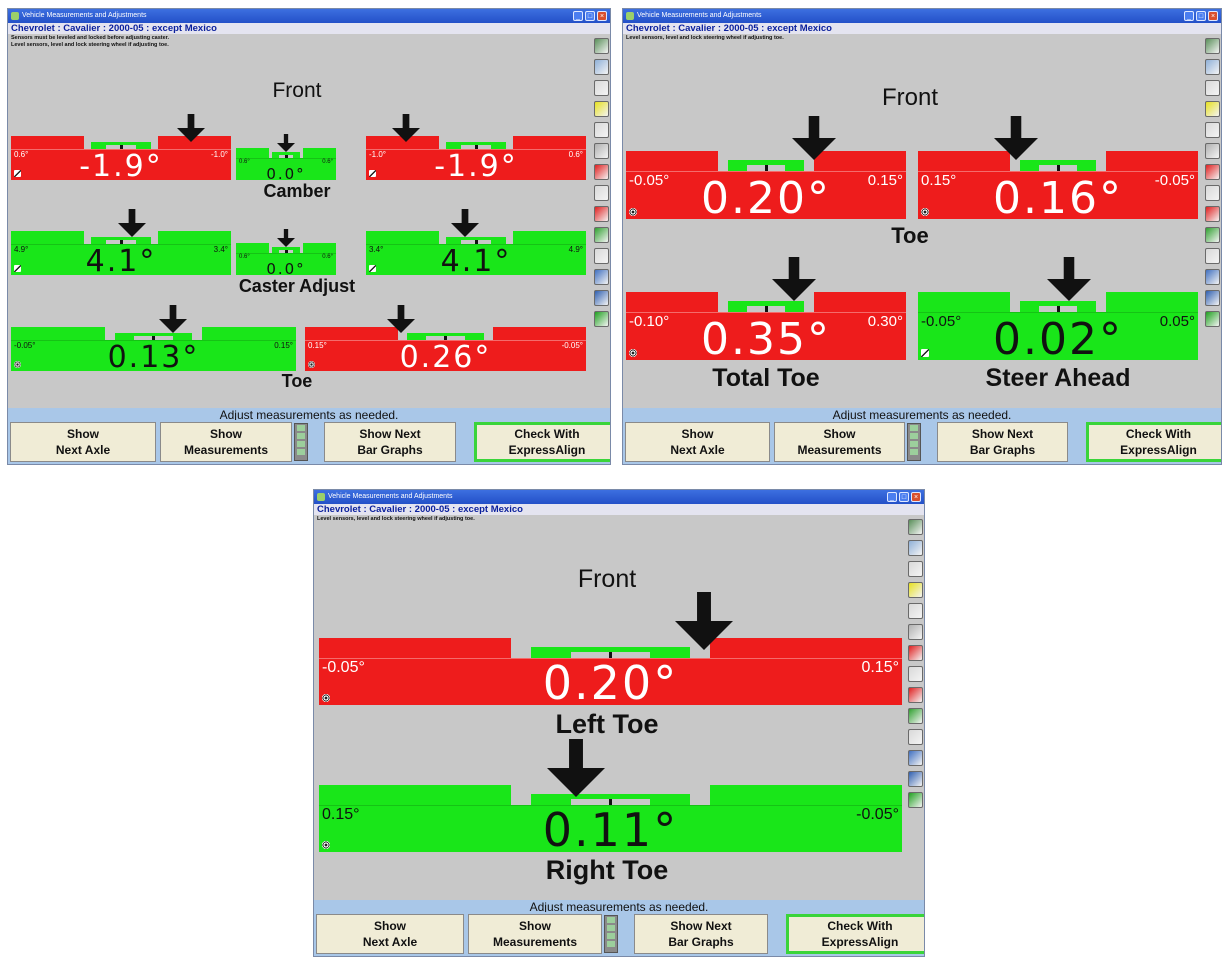  Describe the element at coordinates (607, 579) in the screenshot. I see `axle-label: Front` at that location.